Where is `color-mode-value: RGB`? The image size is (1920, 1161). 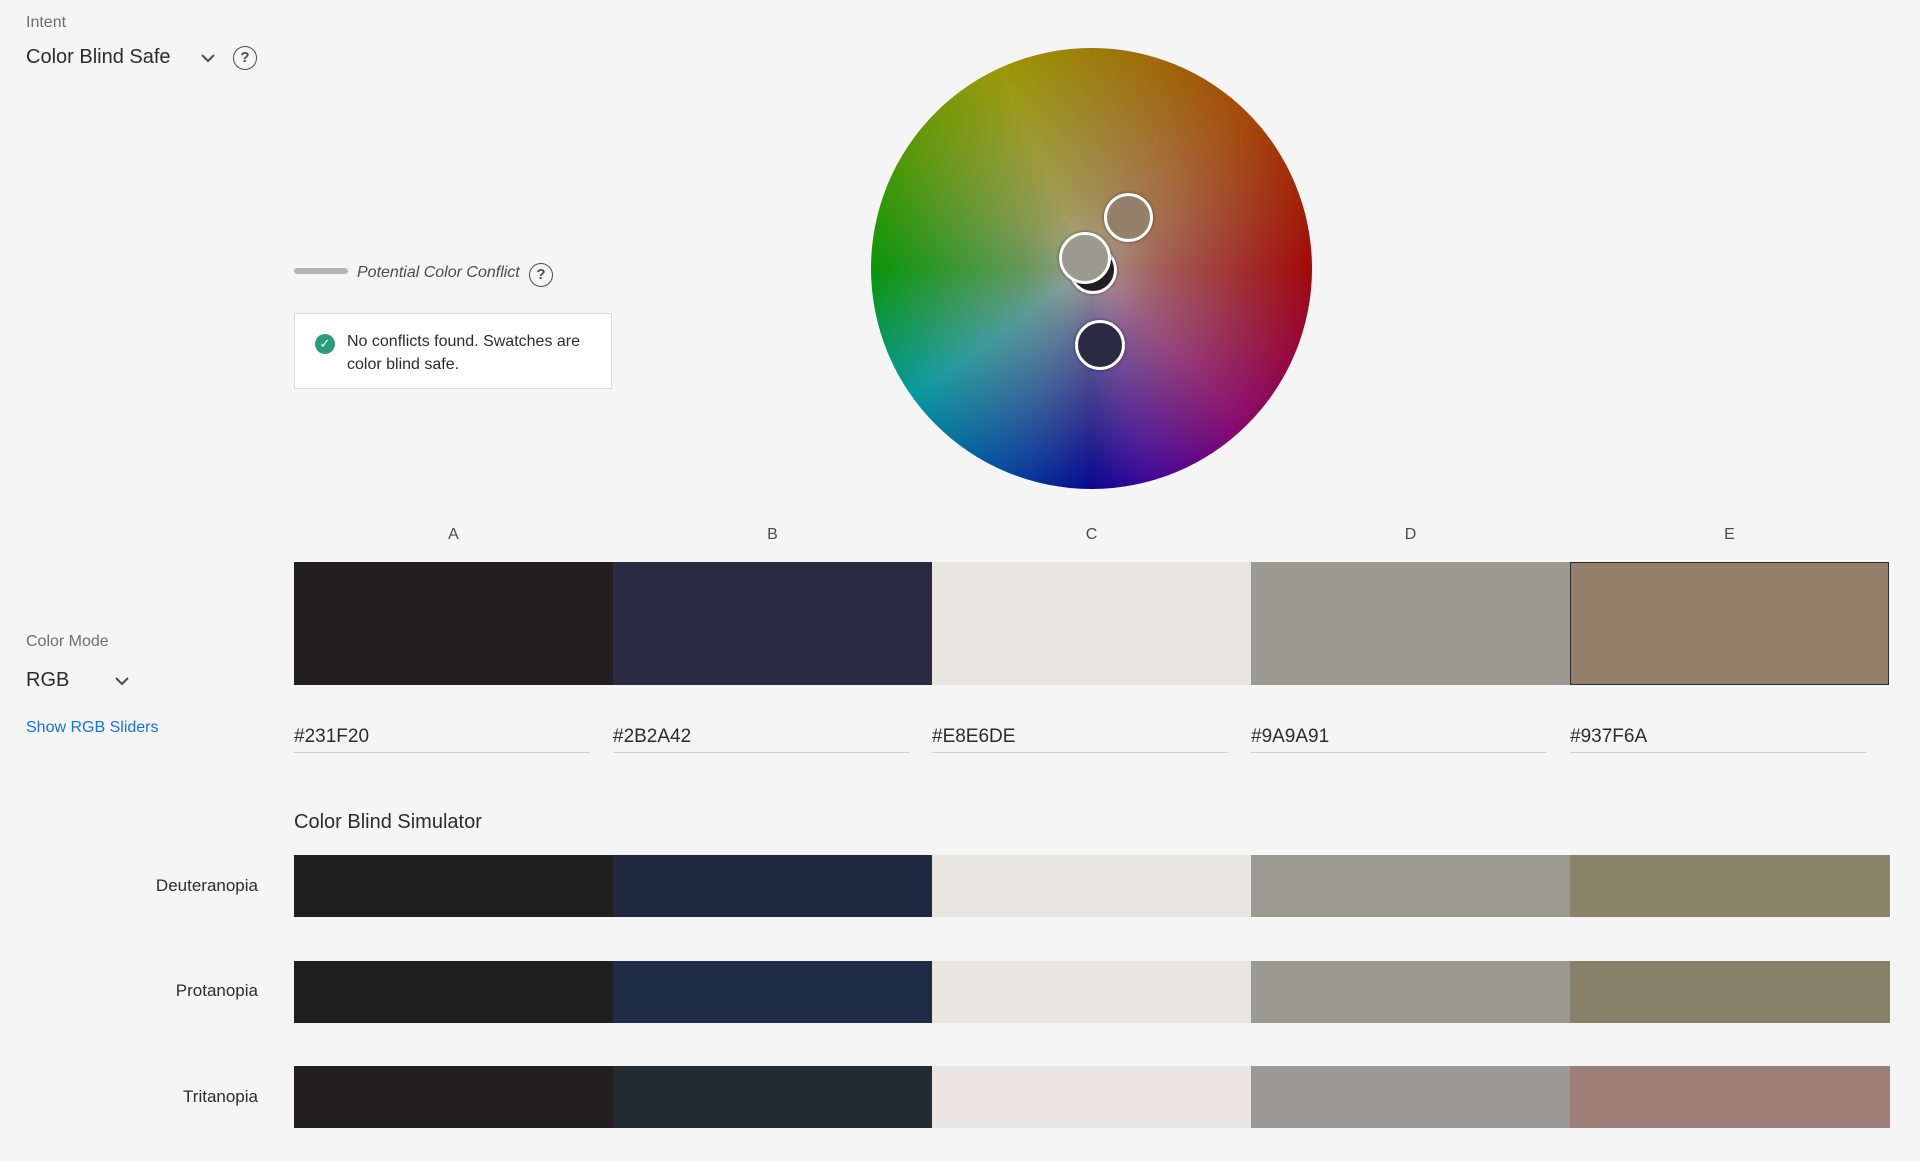
color-mode-value: RGB is located at coordinates (48, 680).